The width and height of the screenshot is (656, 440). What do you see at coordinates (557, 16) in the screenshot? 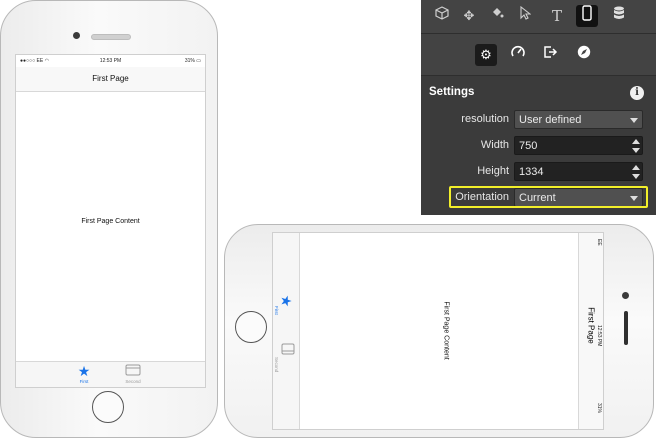
I see `text-icon: T` at bounding box center [557, 16].